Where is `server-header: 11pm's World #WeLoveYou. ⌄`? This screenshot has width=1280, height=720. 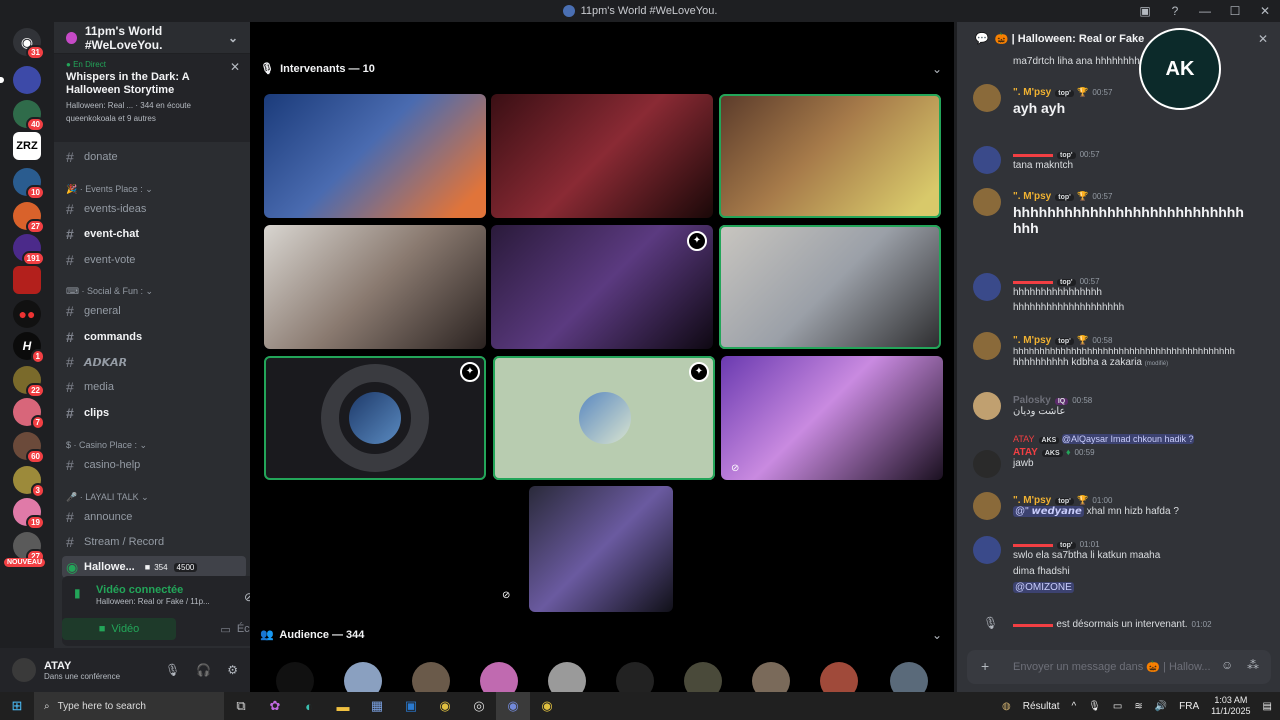
server-header: 11pm's World #WeLoveYou. ⌄ is located at coordinates (152, 38).